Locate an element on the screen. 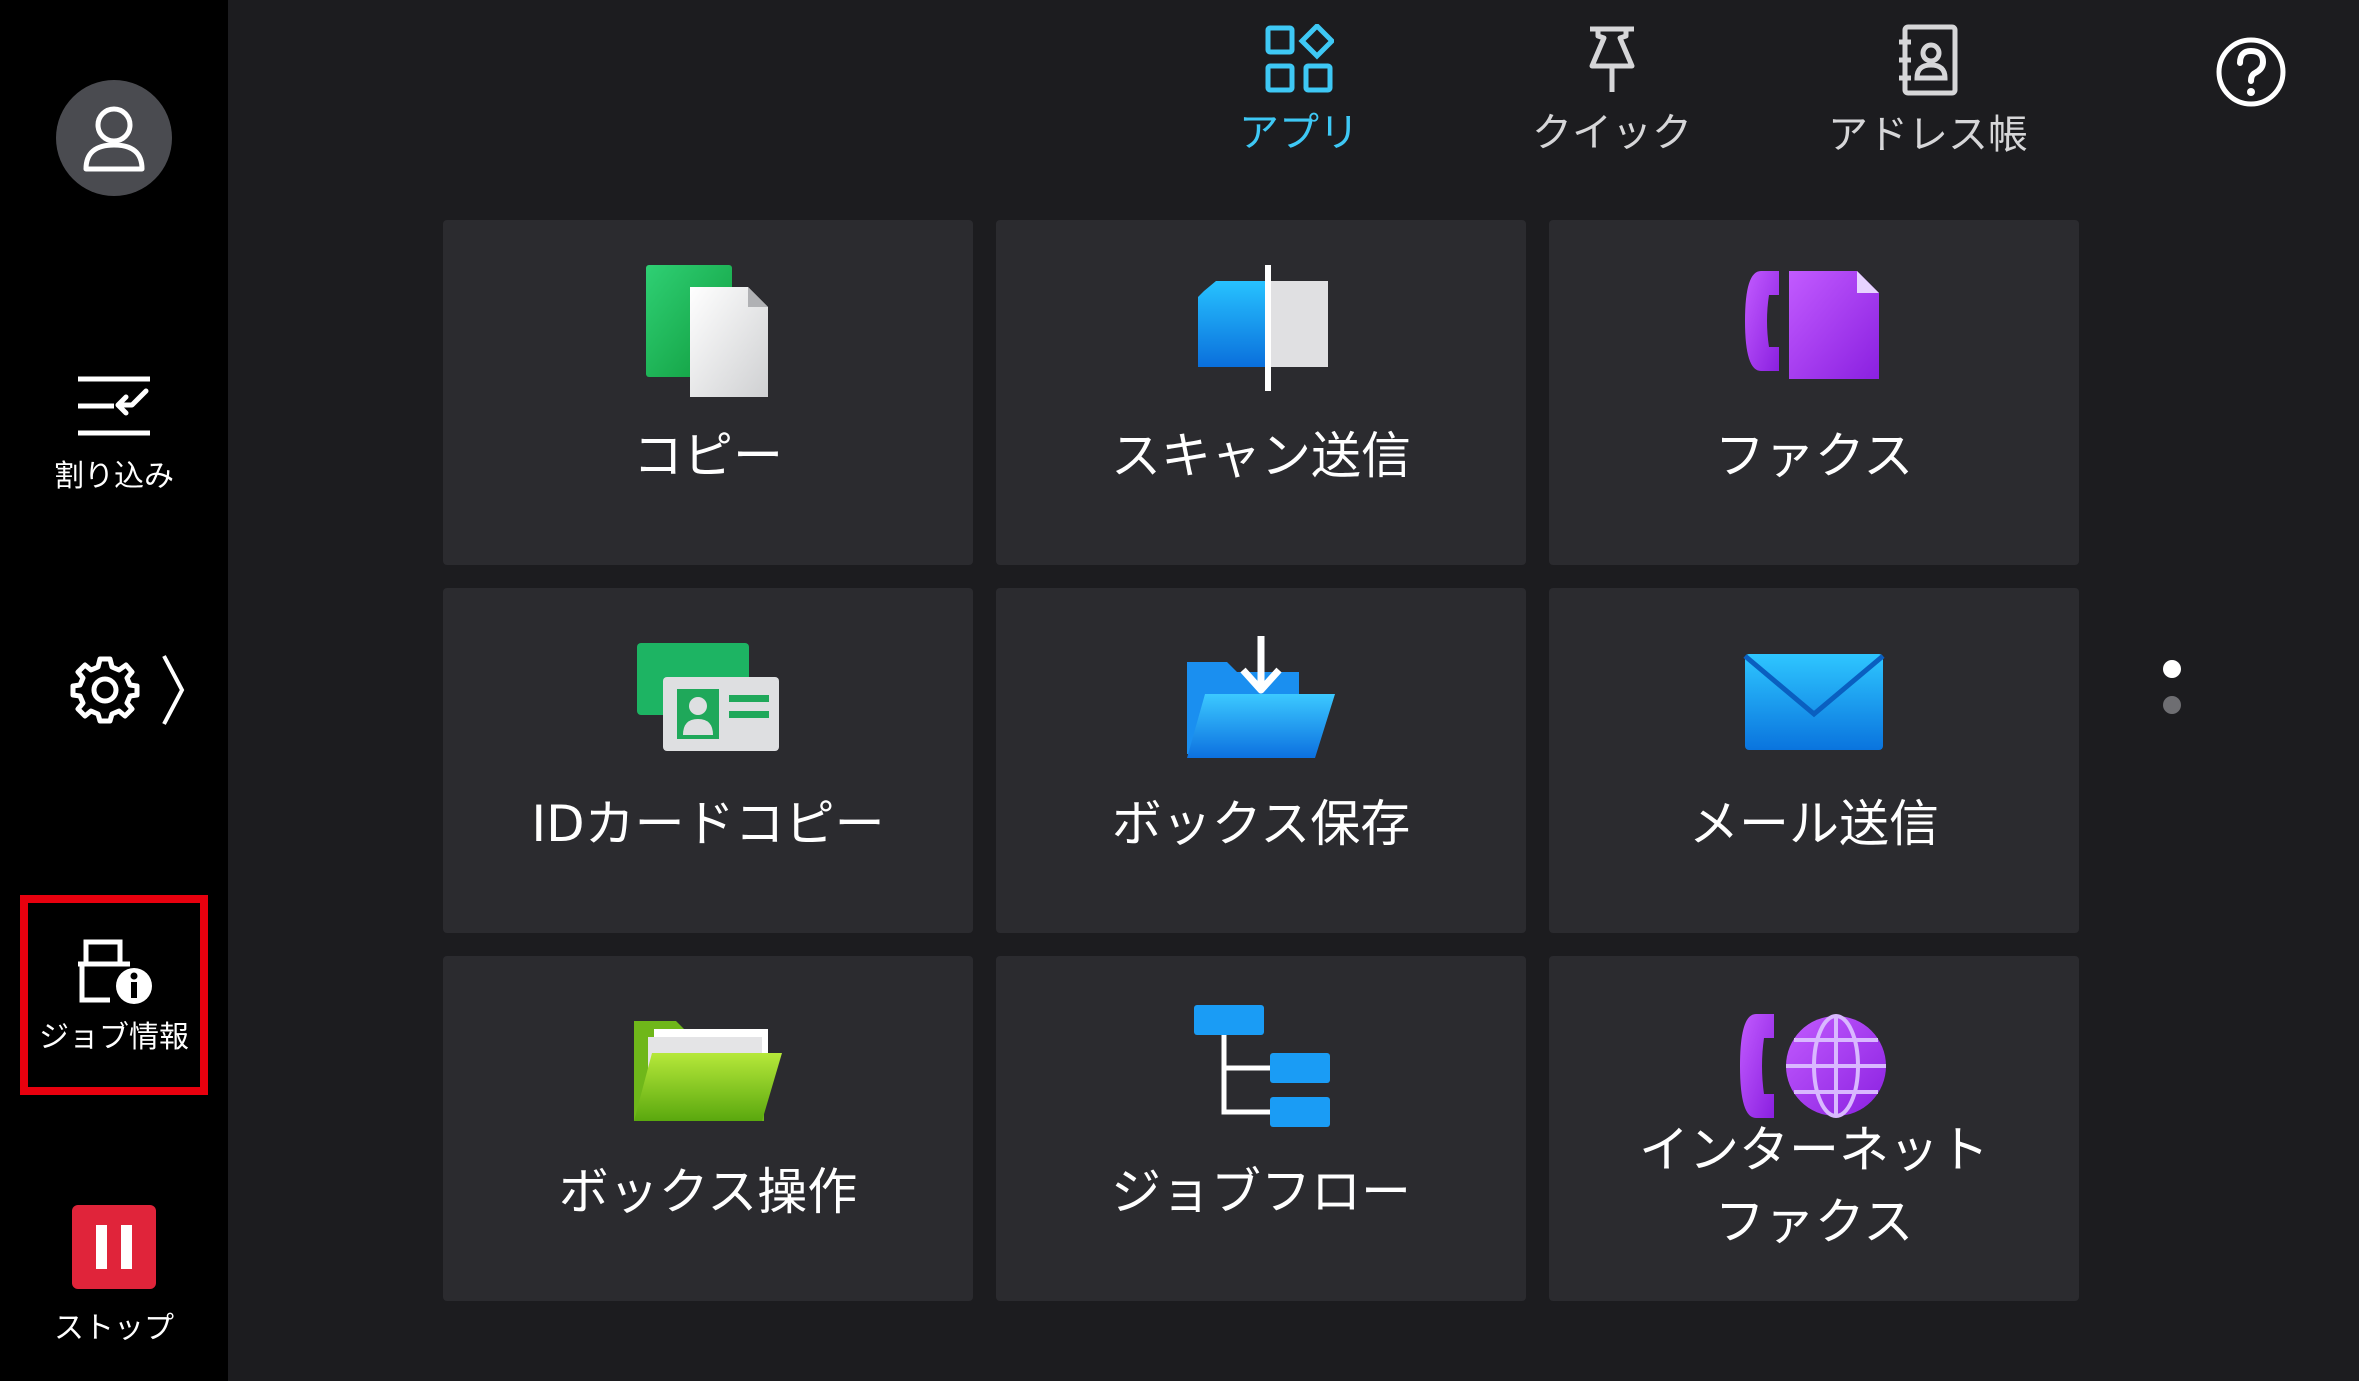 This screenshot has height=1381, width=2359. stop-button: ストップ is located at coordinates (114, 1276).